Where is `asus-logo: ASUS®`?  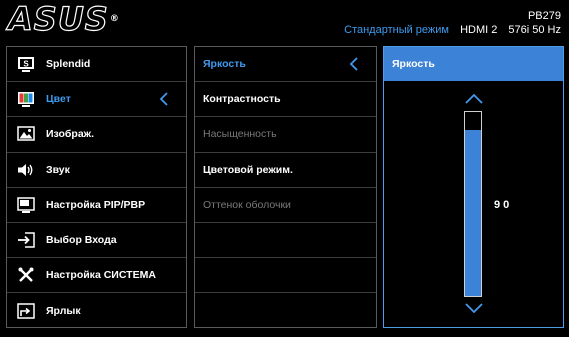
asus-logo: ASUS® is located at coordinates (63, 19).